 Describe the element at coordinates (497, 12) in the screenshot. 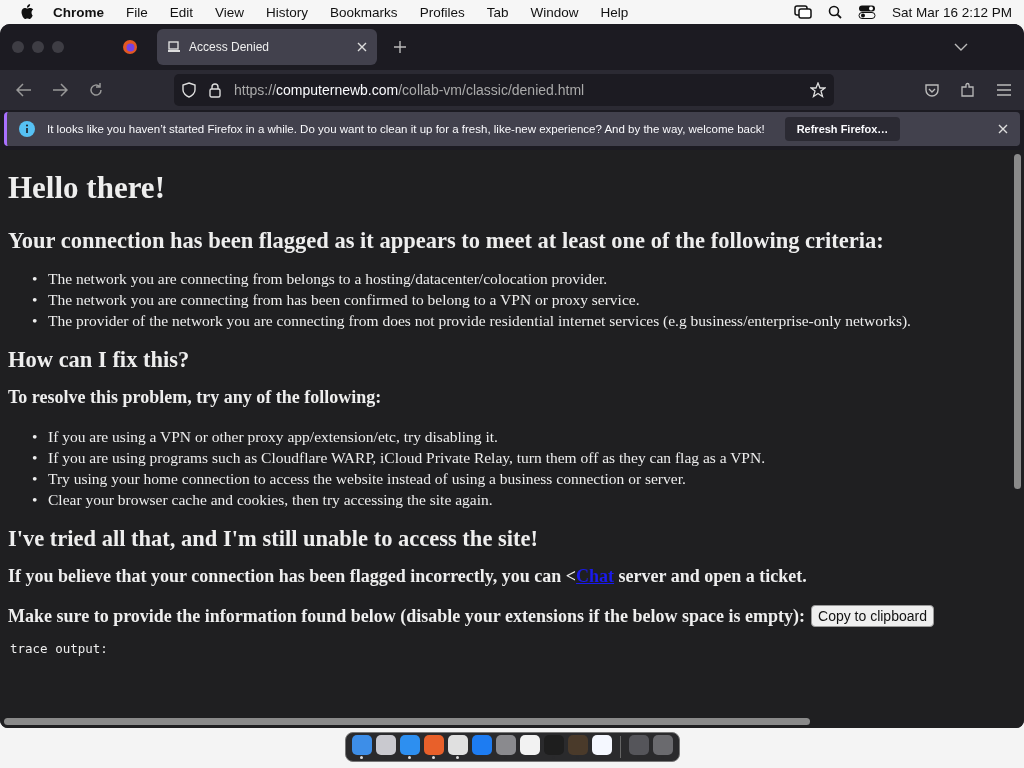

I see `menu-item: Tab` at that location.